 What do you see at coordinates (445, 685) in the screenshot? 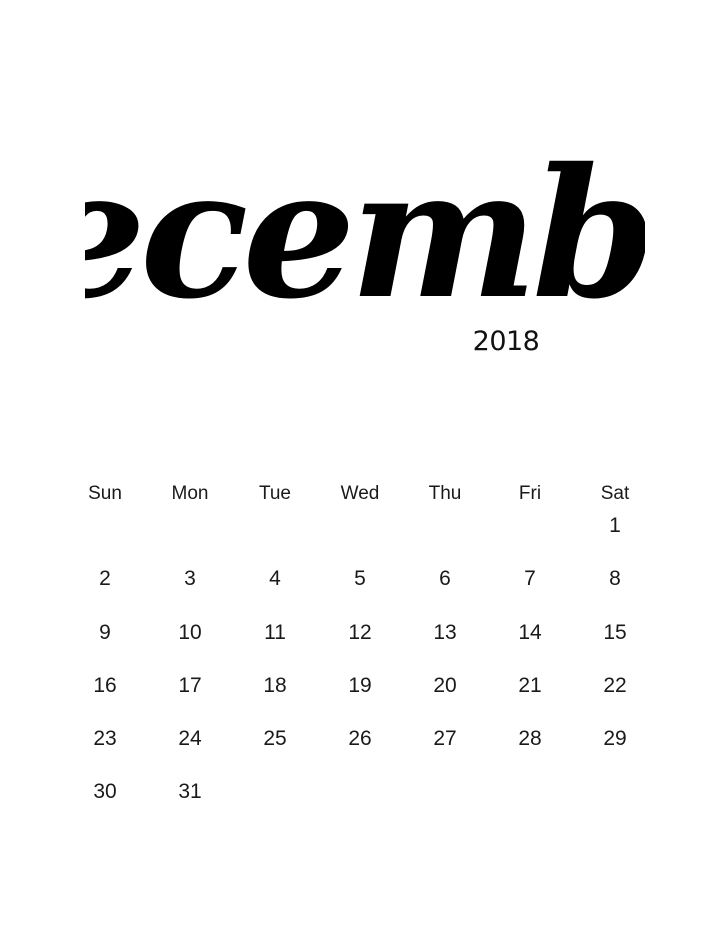
I see `day-cell: 20` at bounding box center [445, 685].